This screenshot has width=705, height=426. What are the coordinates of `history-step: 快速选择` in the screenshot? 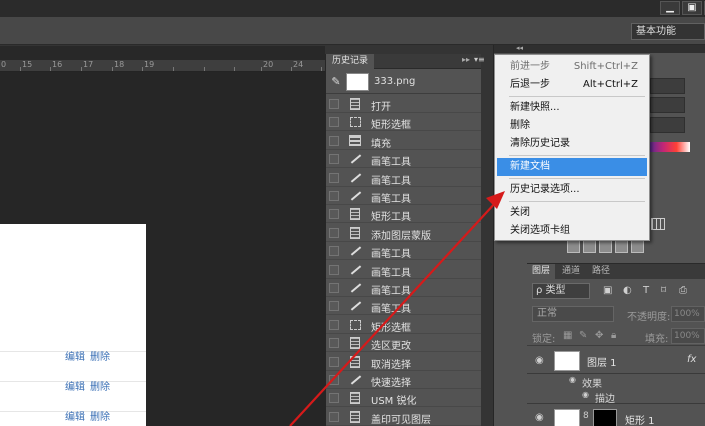 It's located at (403, 380).